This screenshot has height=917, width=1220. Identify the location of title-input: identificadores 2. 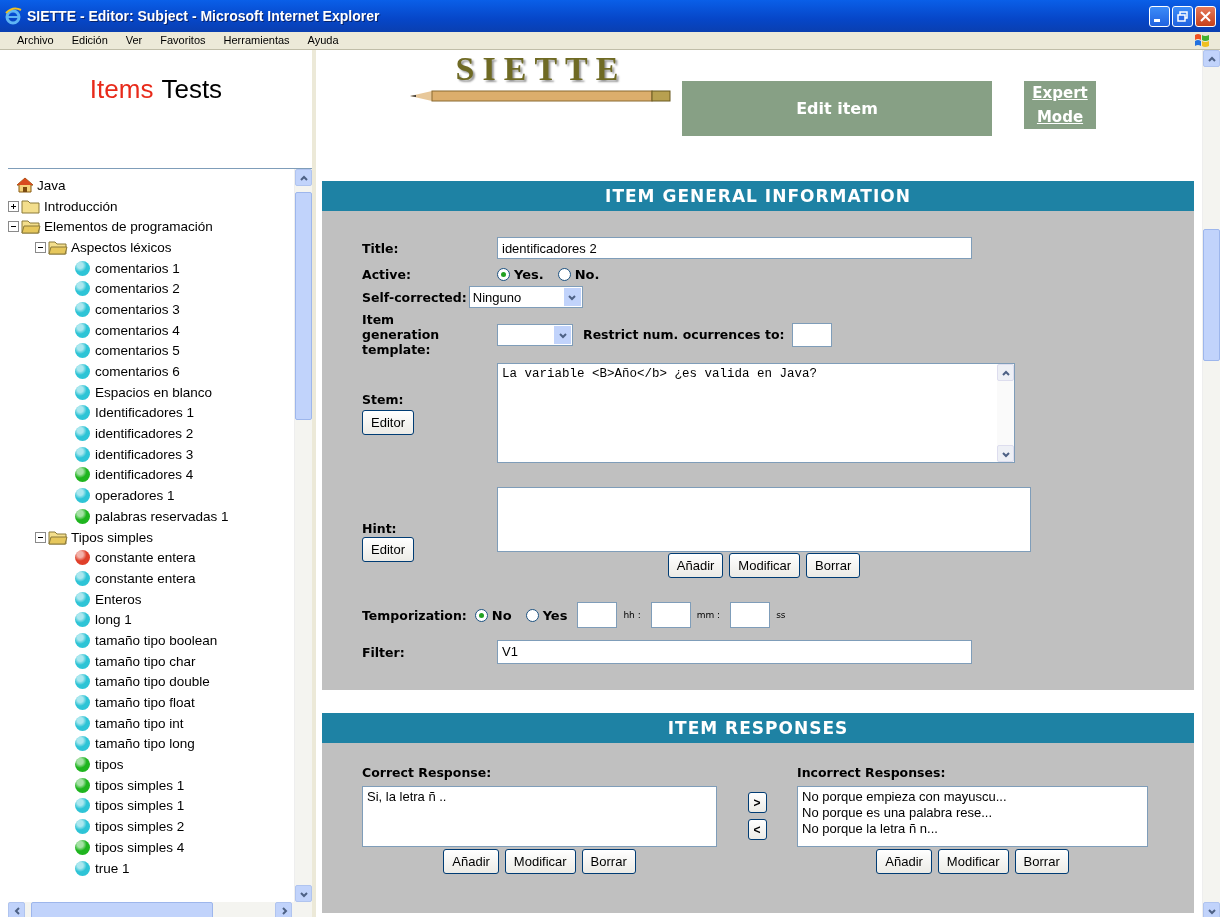
(734, 248).